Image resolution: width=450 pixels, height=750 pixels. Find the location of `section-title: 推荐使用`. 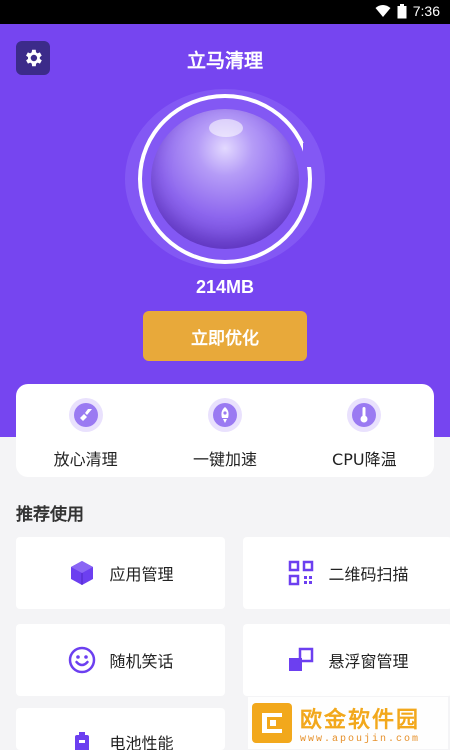

section-title: 推荐使用 is located at coordinates (50, 515).